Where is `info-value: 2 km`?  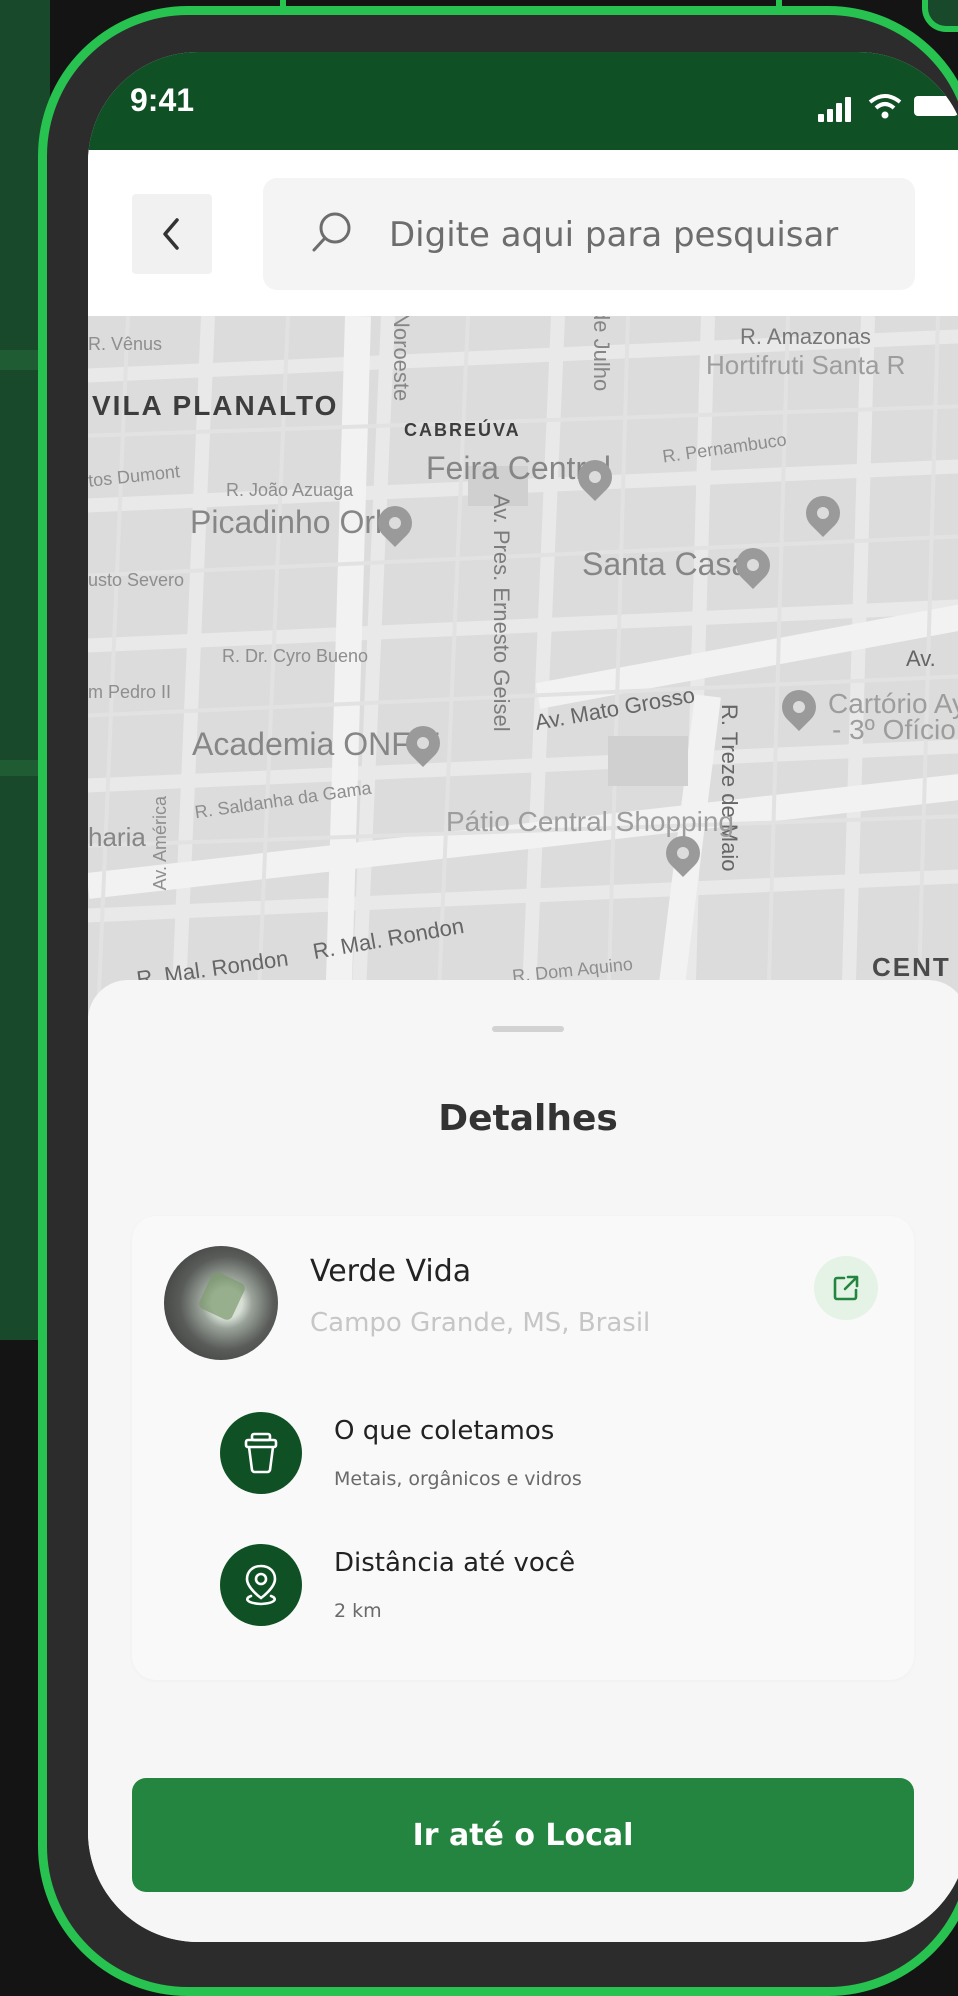
info-value: 2 km is located at coordinates (358, 1611).